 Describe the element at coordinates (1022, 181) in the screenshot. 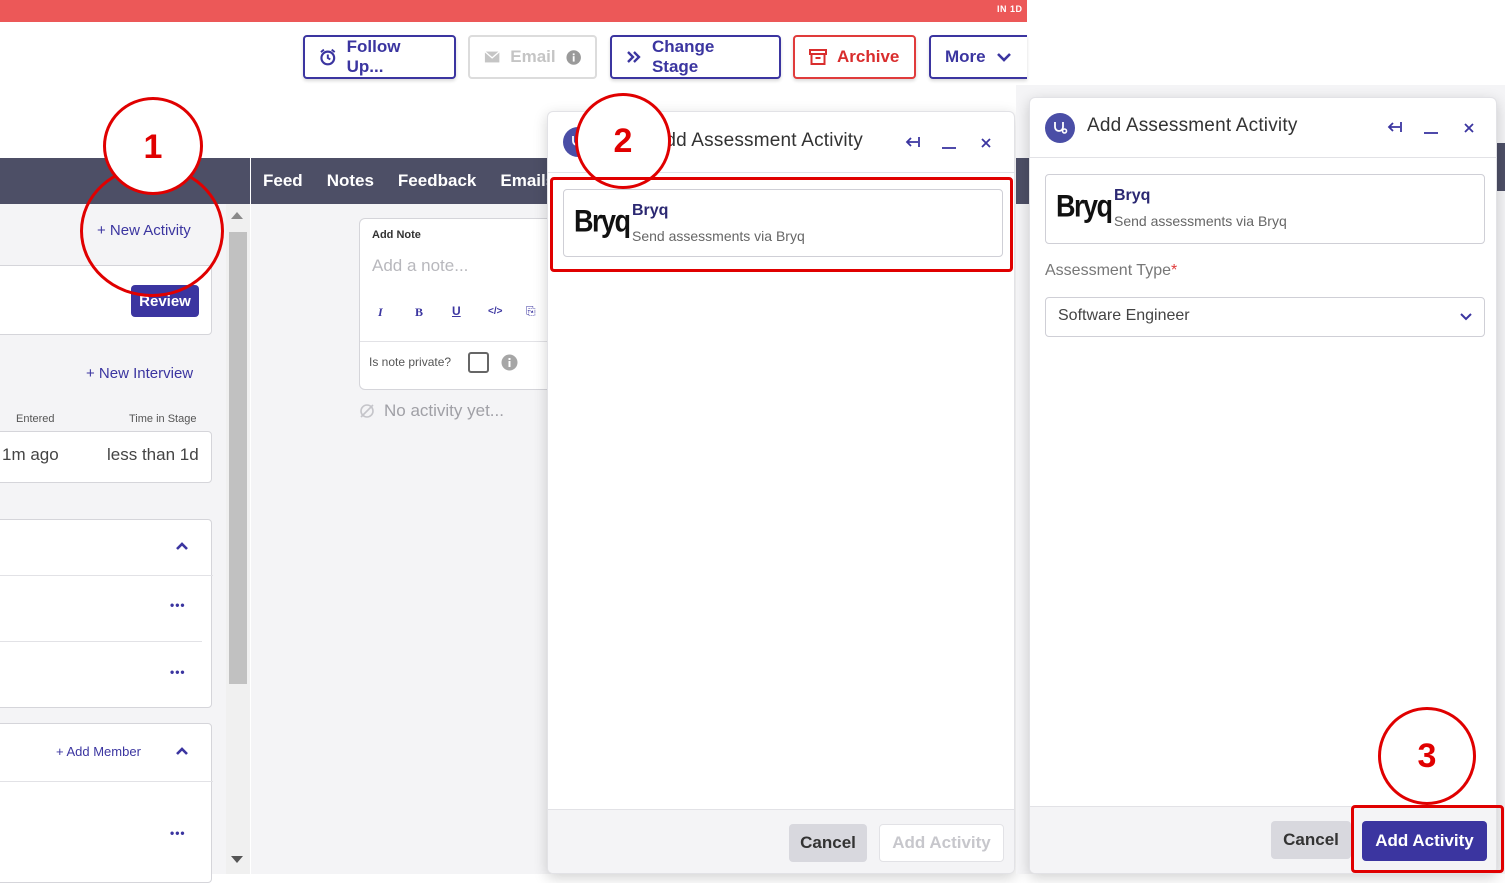

I see `right-header-strip` at that location.